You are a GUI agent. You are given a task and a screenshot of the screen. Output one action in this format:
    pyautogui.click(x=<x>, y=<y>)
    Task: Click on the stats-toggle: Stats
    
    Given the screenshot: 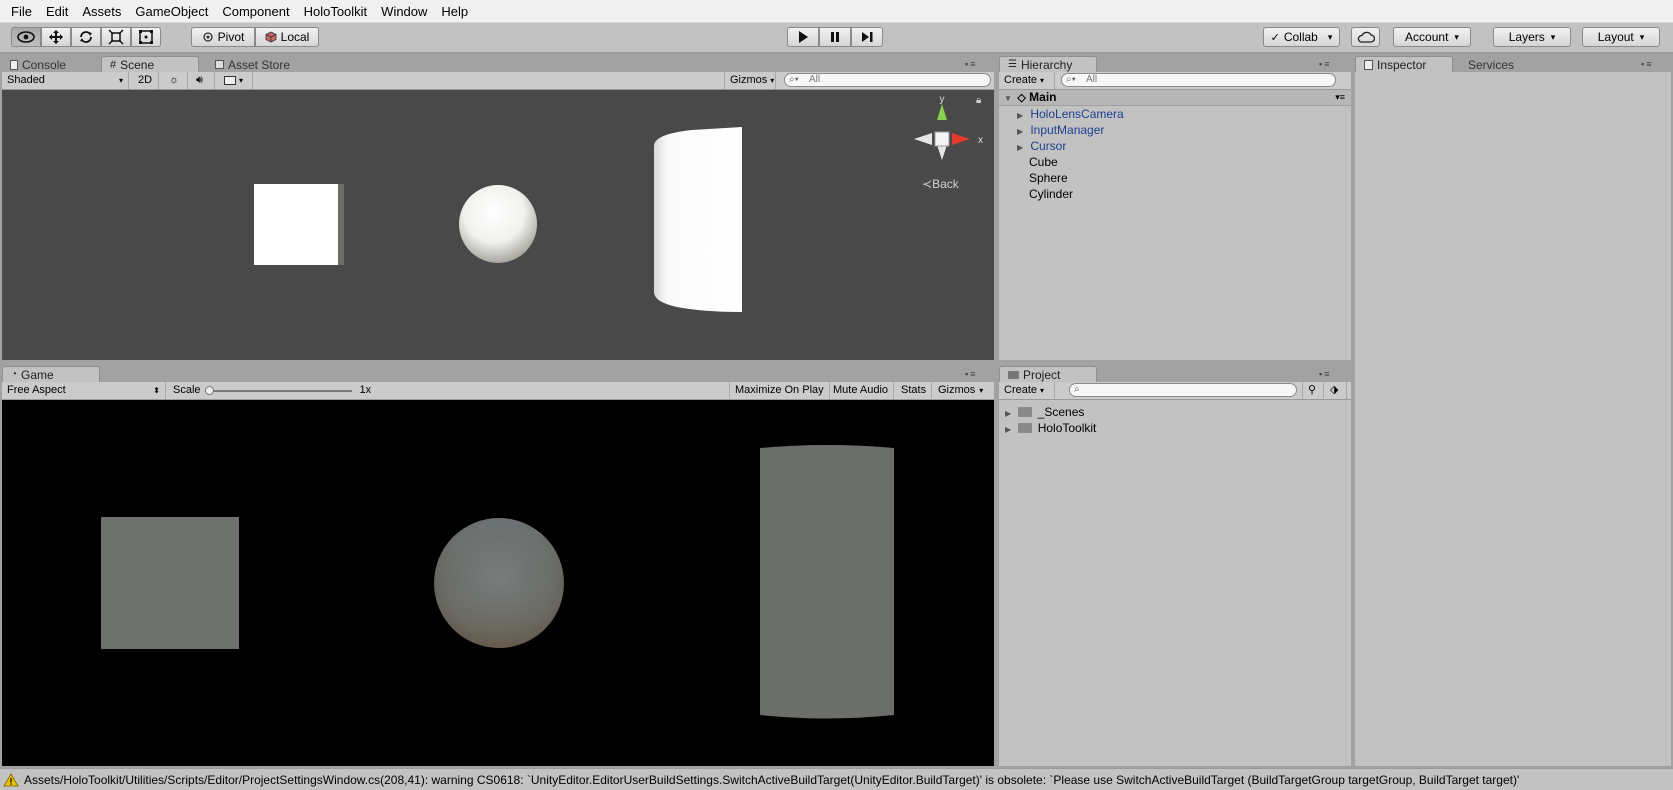 What is the action you would take?
    pyautogui.click(x=914, y=390)
    